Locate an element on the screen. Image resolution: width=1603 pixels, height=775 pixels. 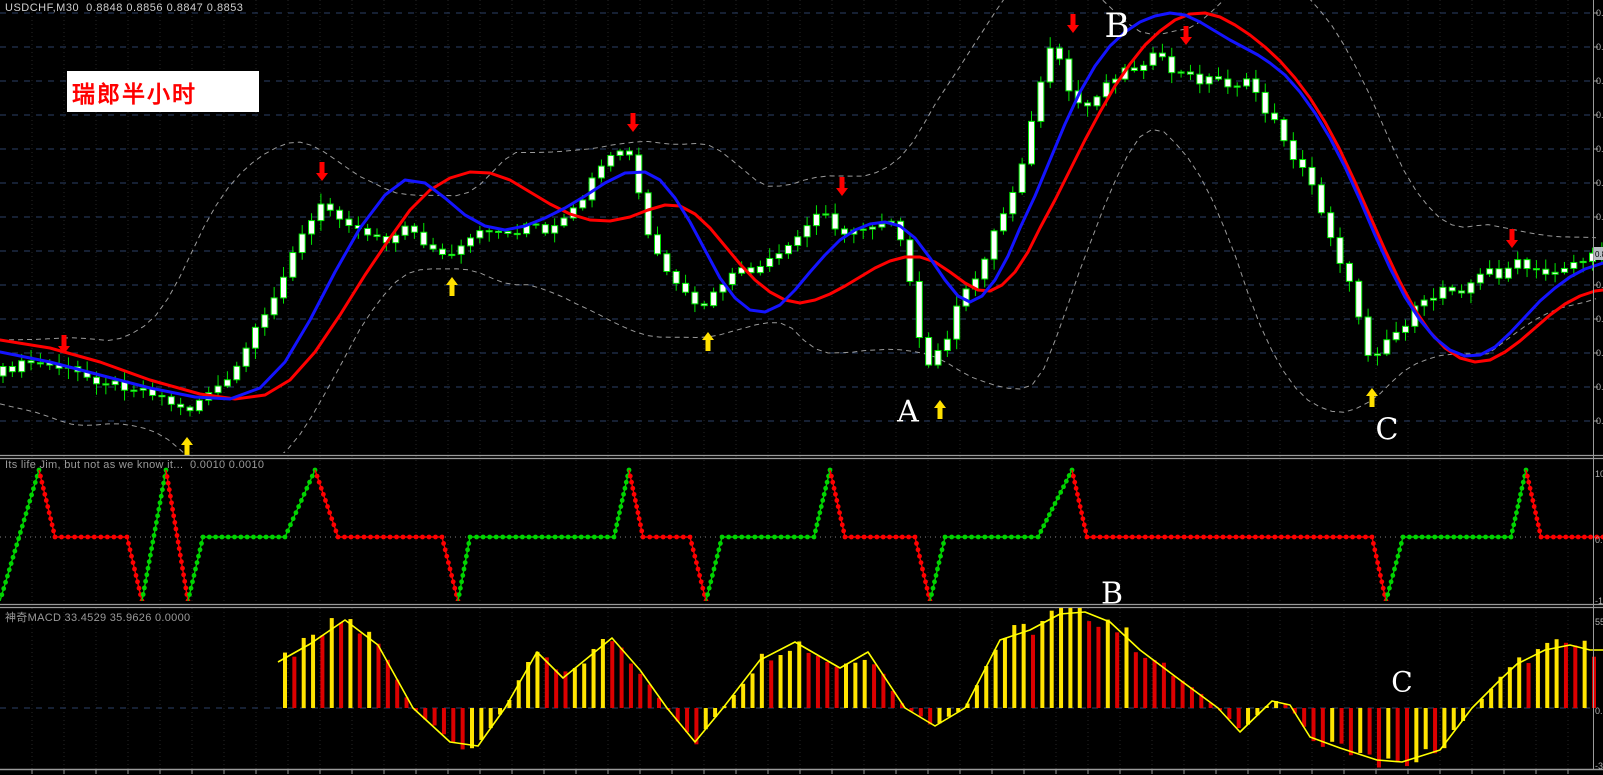
note-label-box: 瑞郎半小时 is located at coordinates (163, 91).